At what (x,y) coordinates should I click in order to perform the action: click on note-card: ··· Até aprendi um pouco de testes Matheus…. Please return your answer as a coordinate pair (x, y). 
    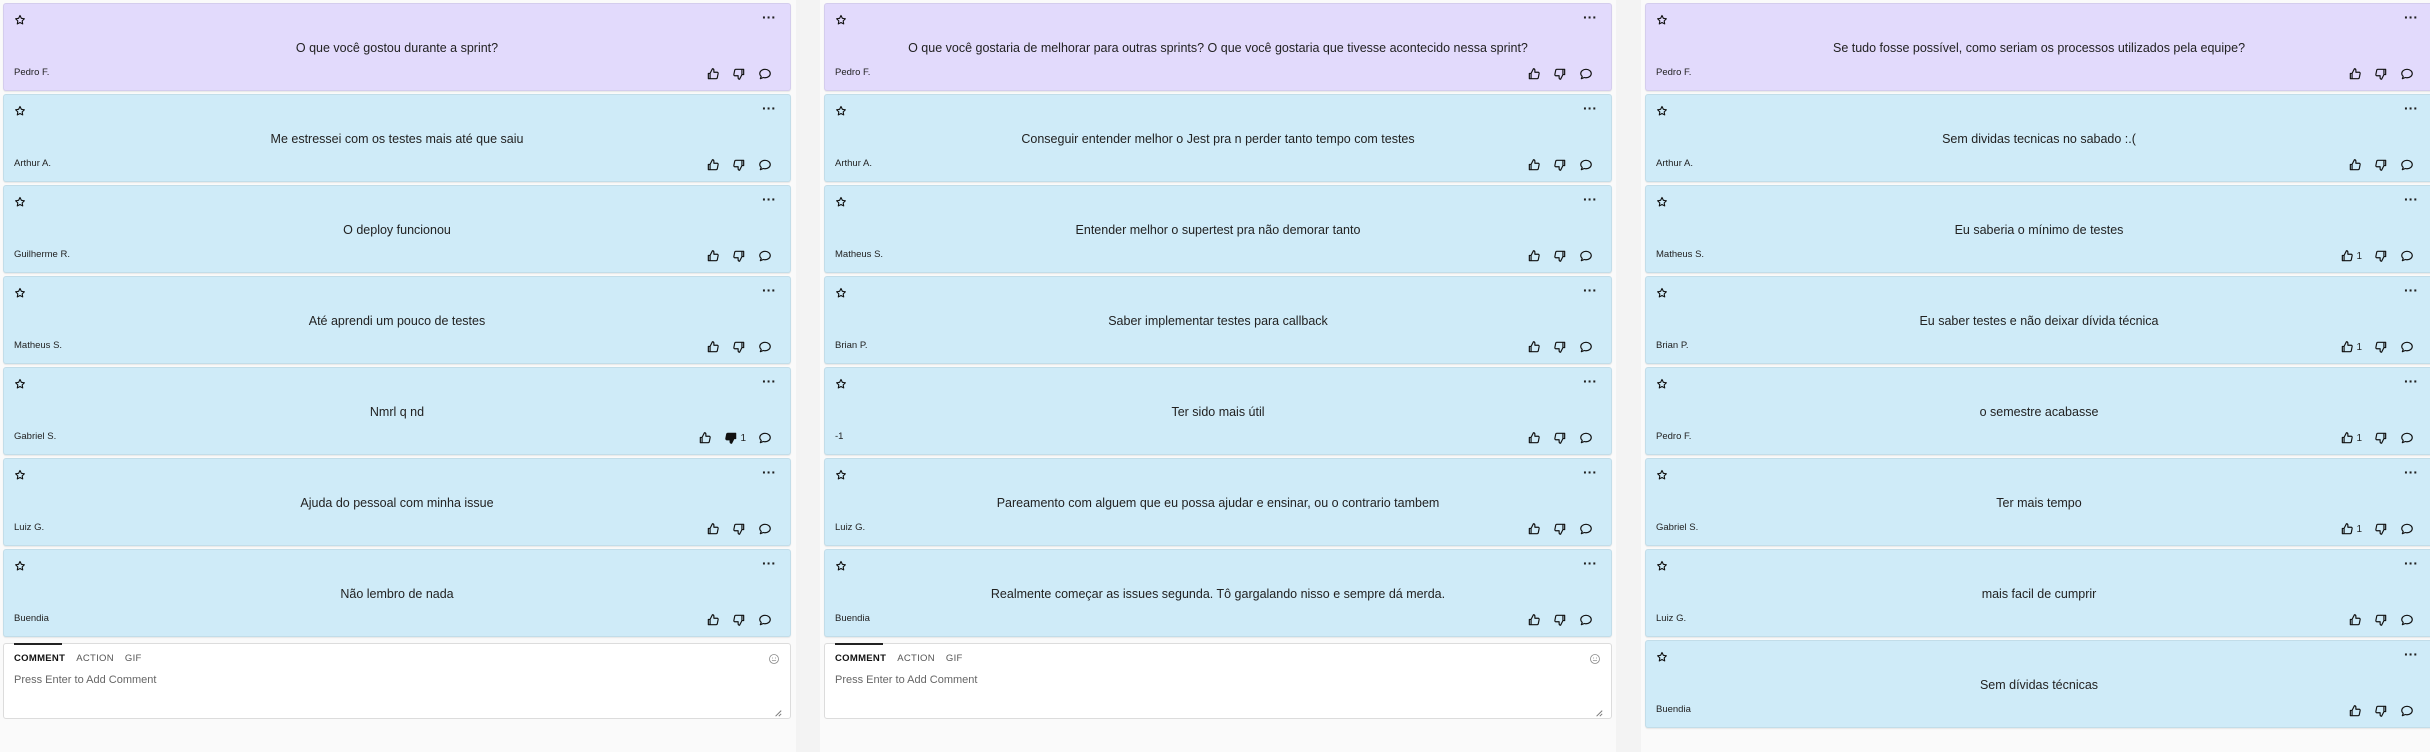
    Looking at the image, I should click on (397, 320).